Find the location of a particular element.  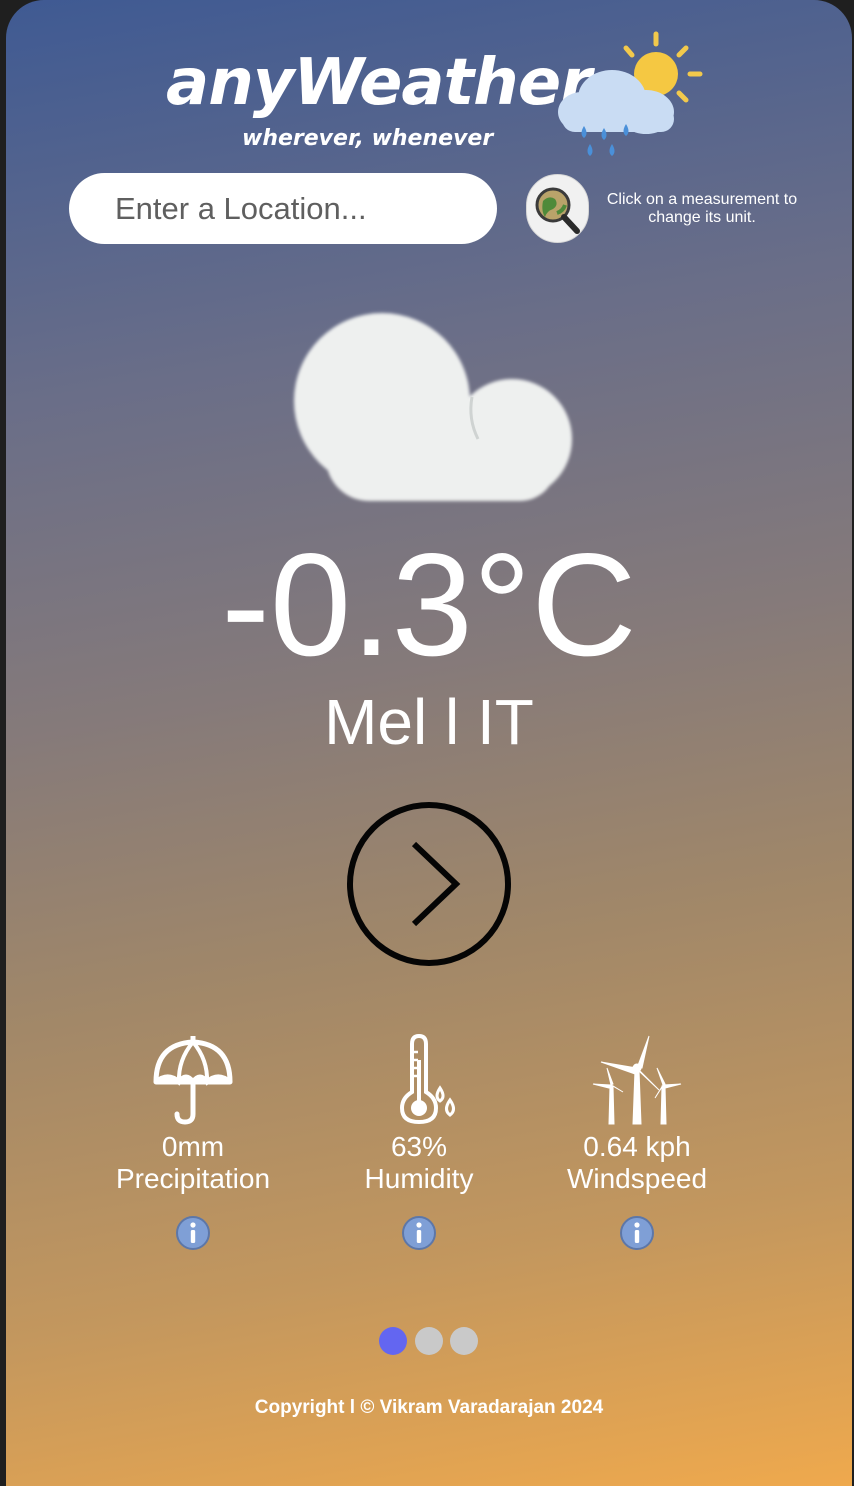

globe-magnifier-icon is located at coordinates (557, 210).